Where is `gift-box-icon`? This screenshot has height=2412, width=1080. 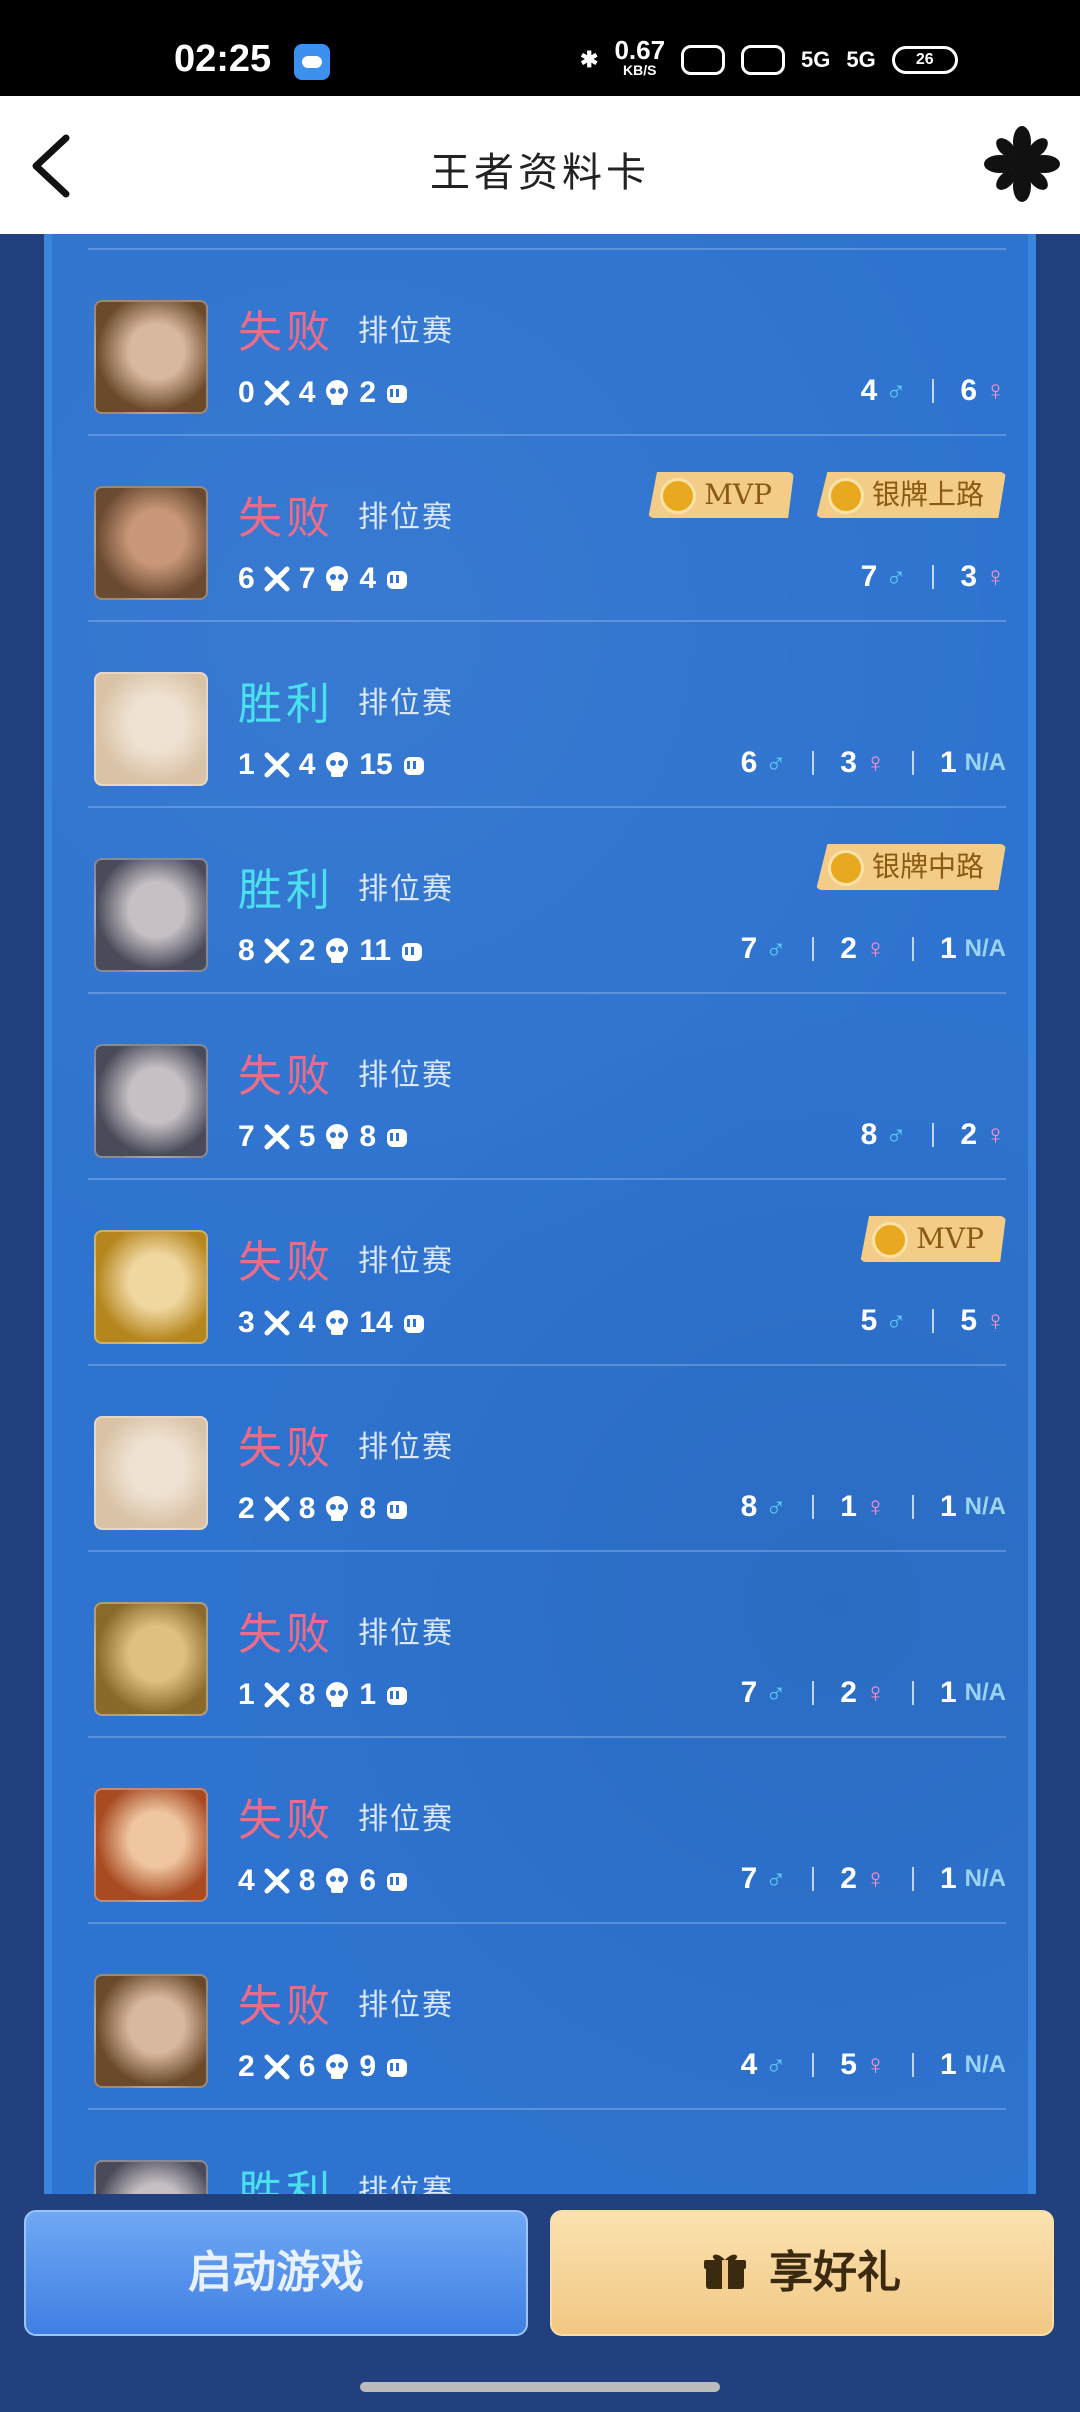 gift-box-icon is located at coordinates (725, 2271).